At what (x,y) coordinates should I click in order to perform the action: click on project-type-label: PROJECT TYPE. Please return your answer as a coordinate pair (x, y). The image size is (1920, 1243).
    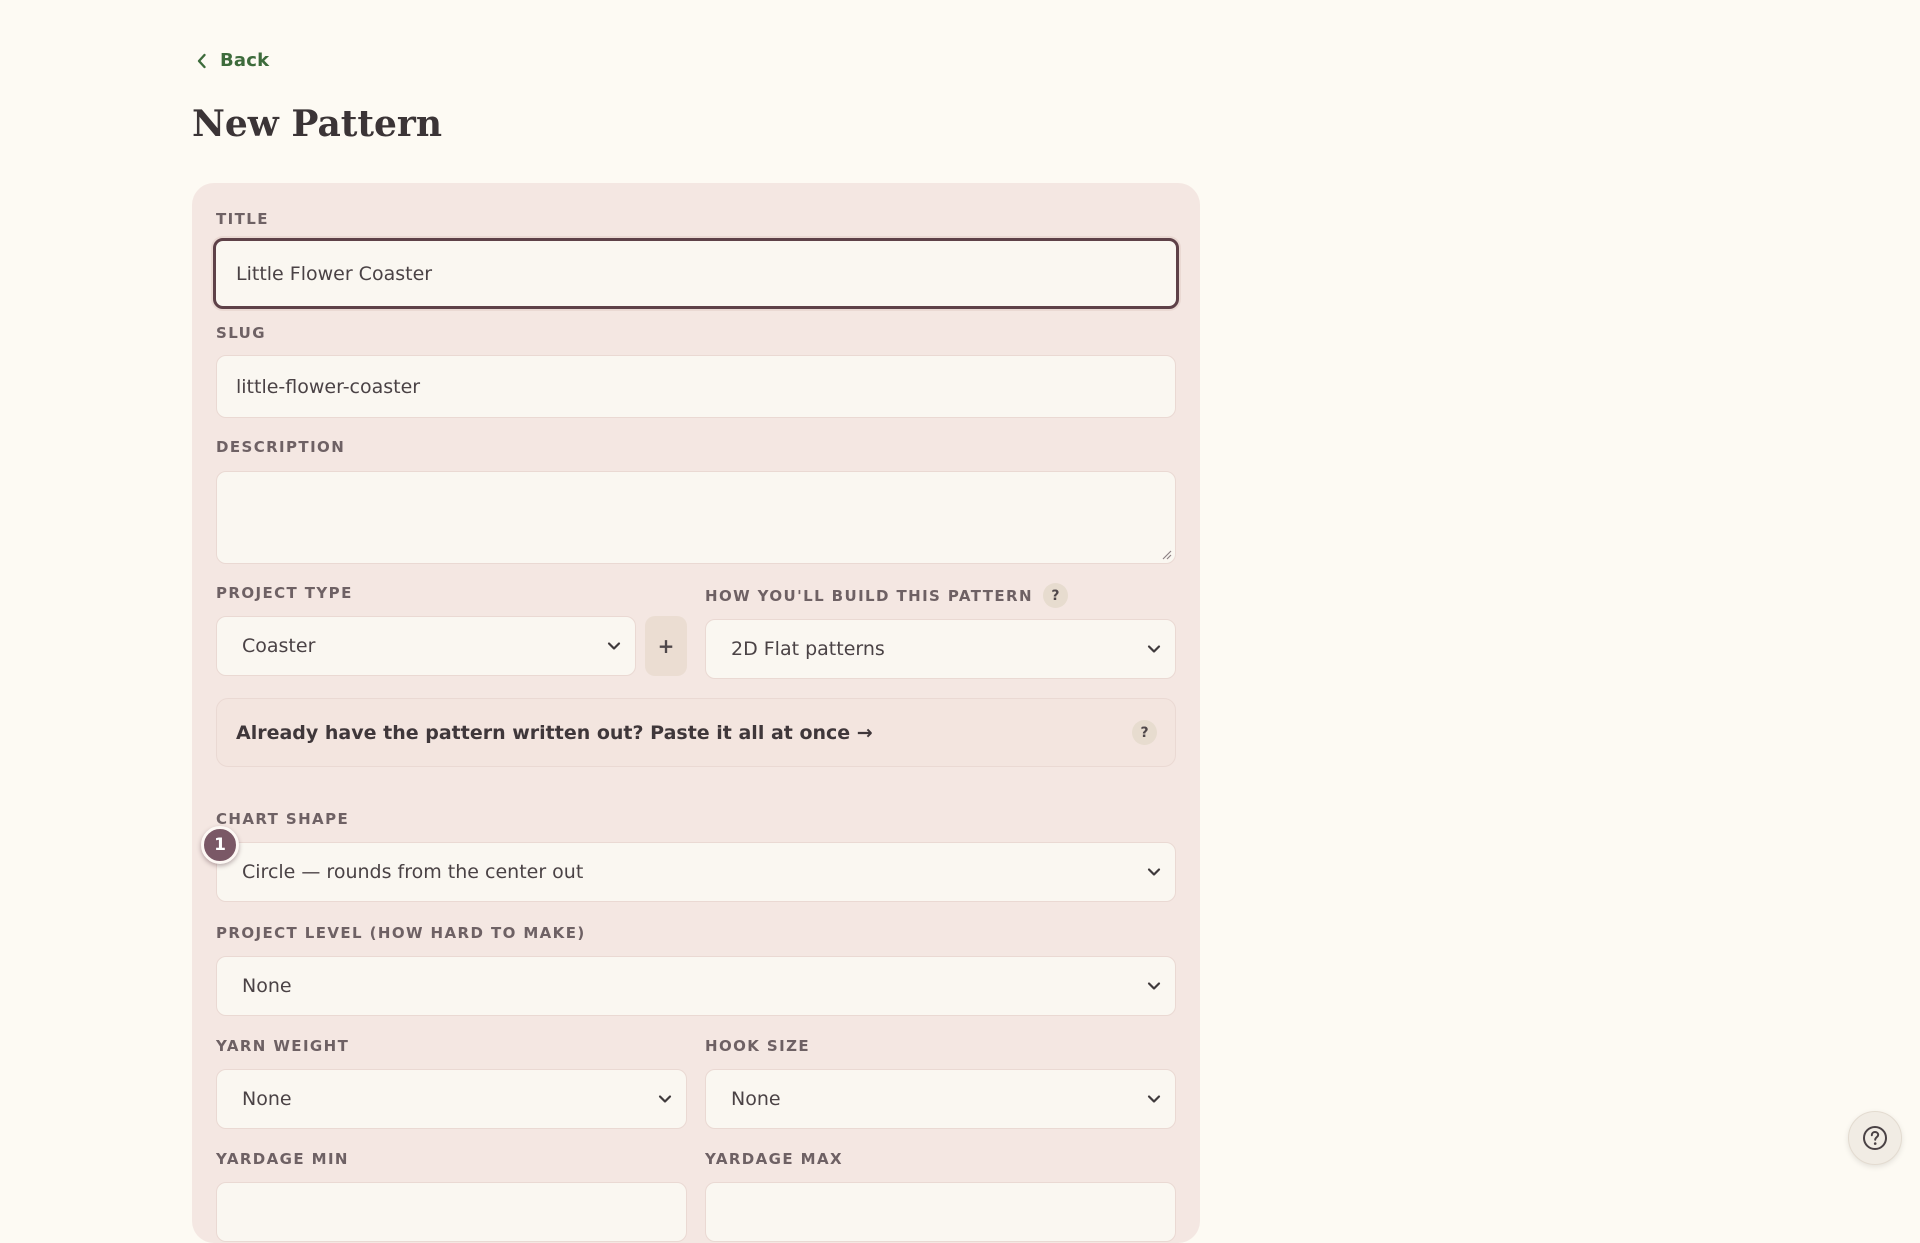
    Looking at the image, I should click on (284, 593).